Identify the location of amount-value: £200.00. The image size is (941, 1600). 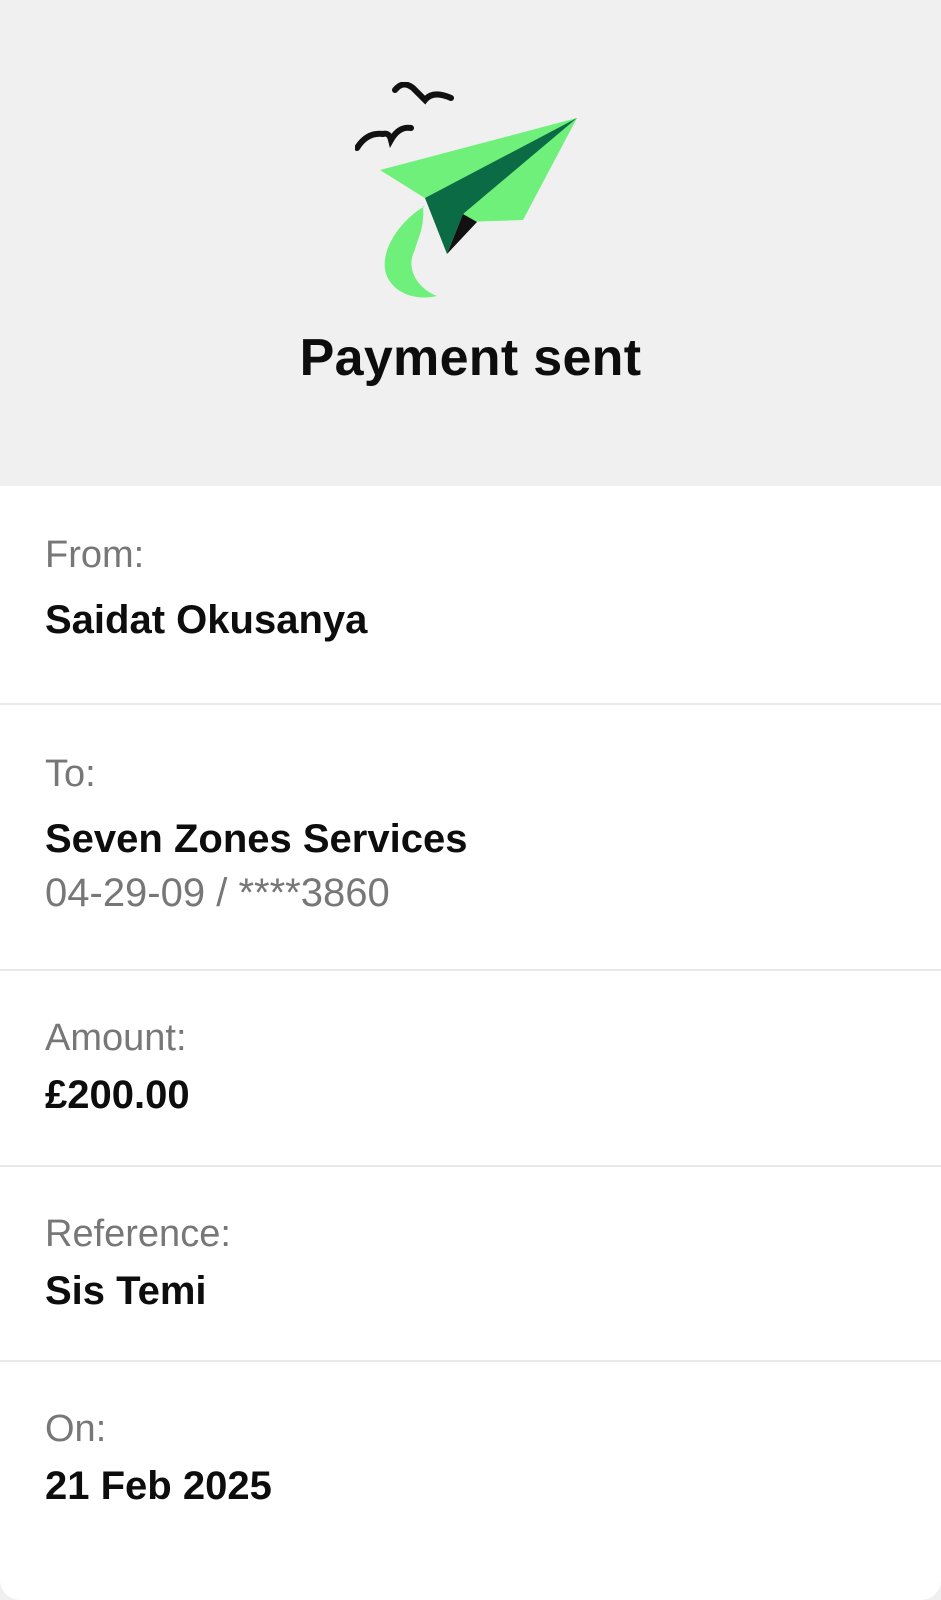
(117, 1095).